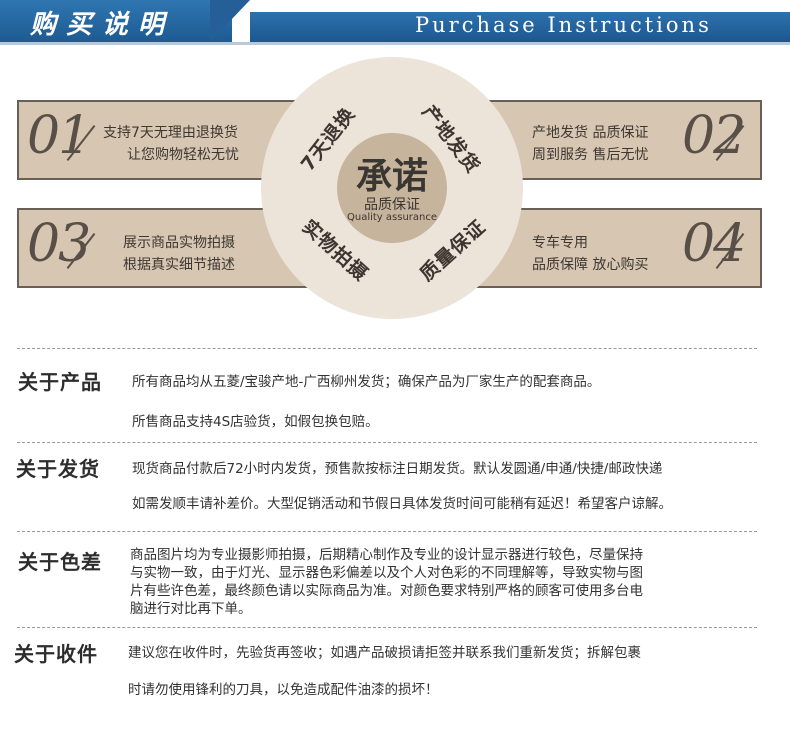 This screenshot has width=790, height=746. What do you see at coordinates (60, 562) in the screenshot?
I see `section-title-color: 关于色差` at bounding box center [60, 562].